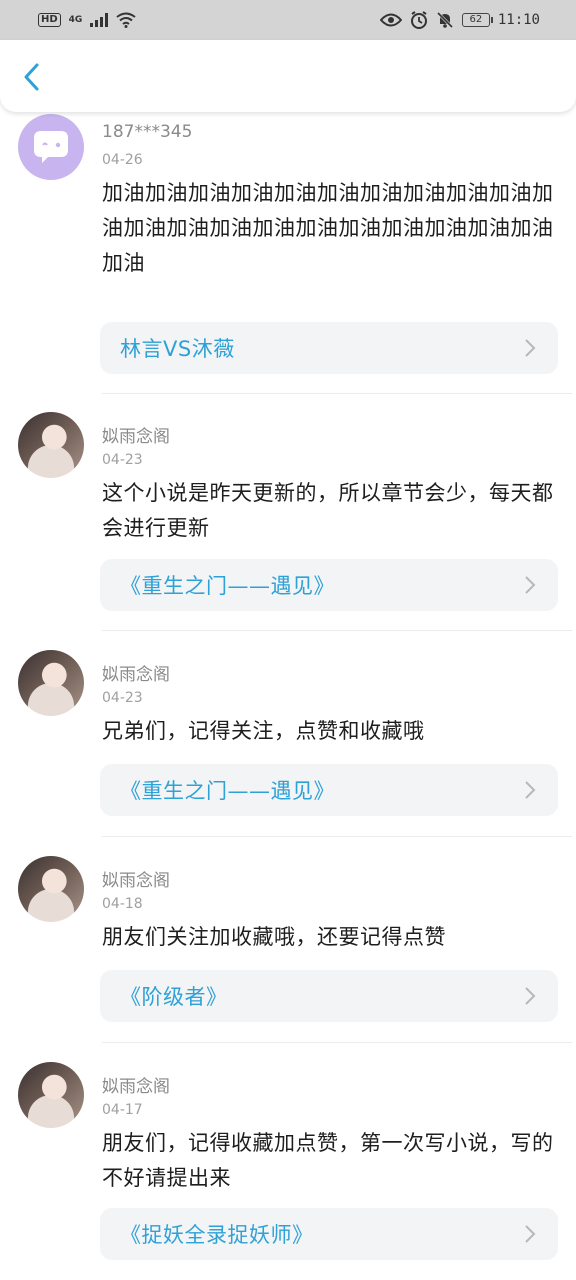 This screenshot has height=1280, width=576. What do you see at coordinates (329, 348) in the screenshot?
I see `book-link: 林言VS沐薇` at bounding box center [329, 348].